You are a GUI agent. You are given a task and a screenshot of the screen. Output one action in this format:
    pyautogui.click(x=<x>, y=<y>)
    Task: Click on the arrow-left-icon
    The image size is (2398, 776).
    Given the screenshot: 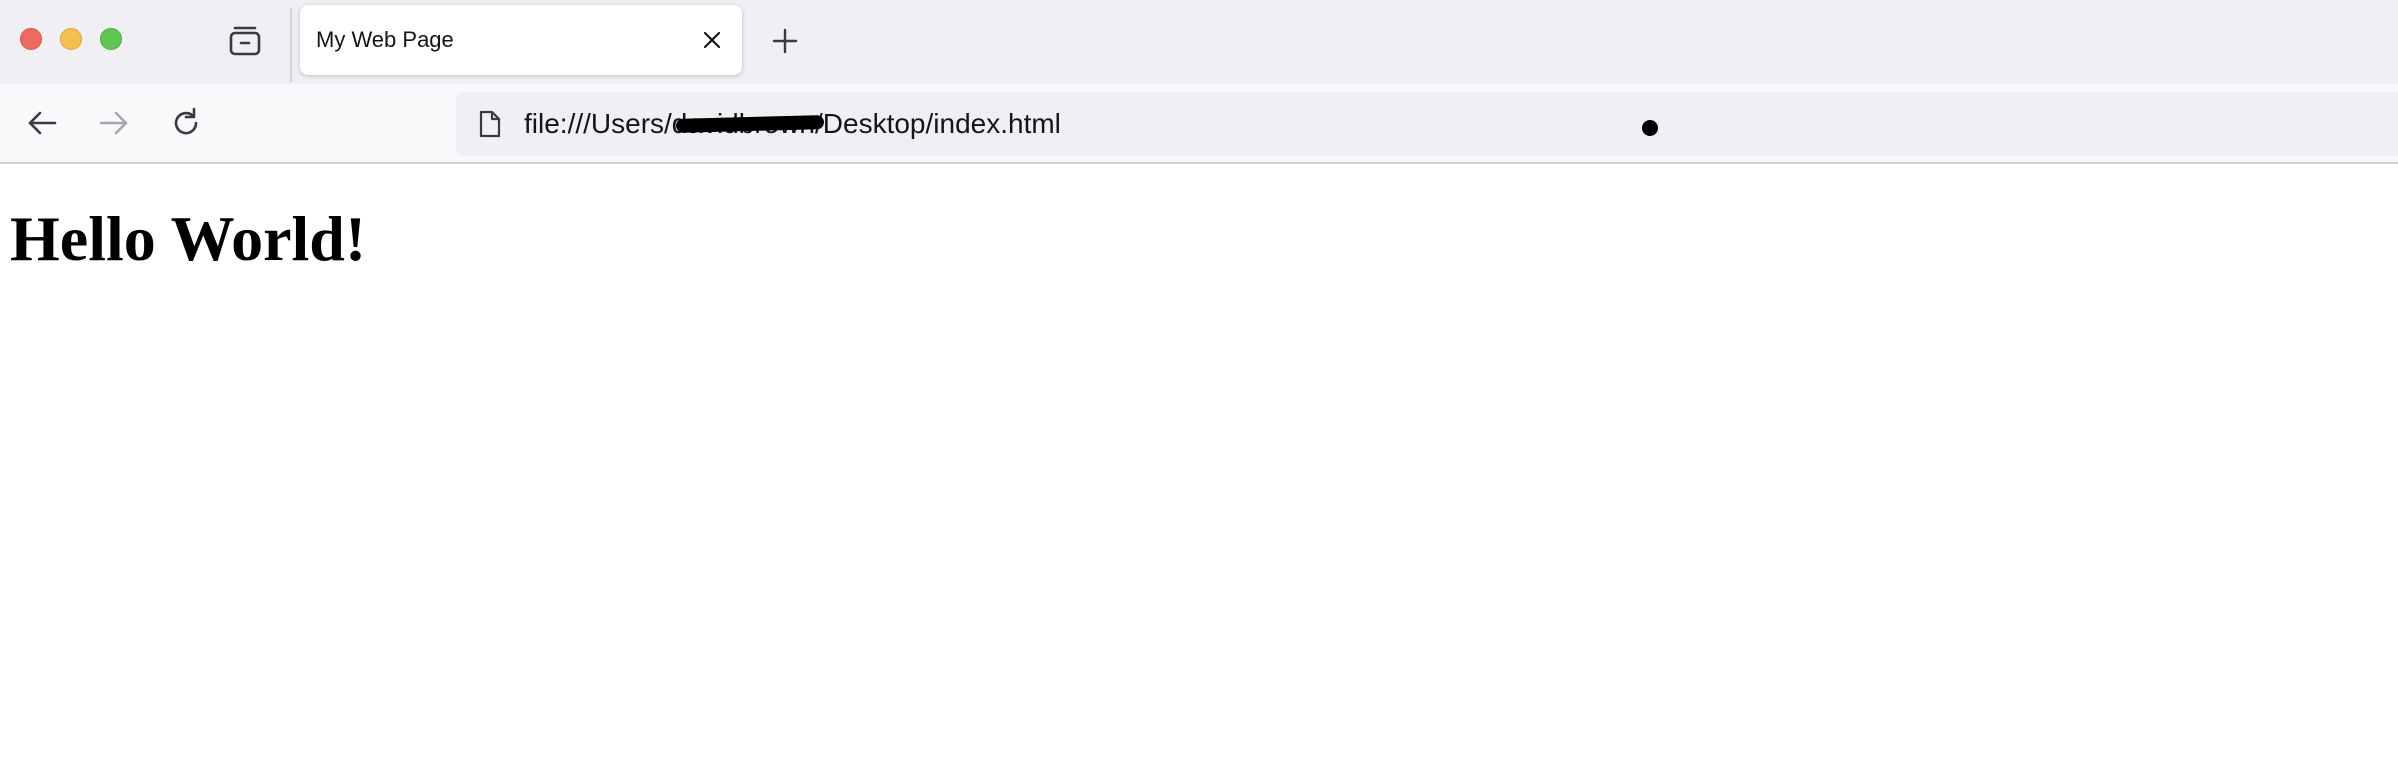 What is the action you would take?
    pyautogui.click(x=42, y=123)
    